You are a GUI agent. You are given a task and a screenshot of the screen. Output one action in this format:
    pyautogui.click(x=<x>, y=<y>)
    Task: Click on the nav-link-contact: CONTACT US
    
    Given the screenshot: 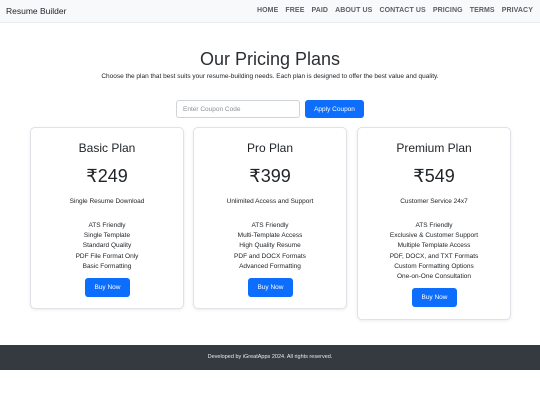 What is the action you would take?
    pyautogui.click(x=402, y=10)
    